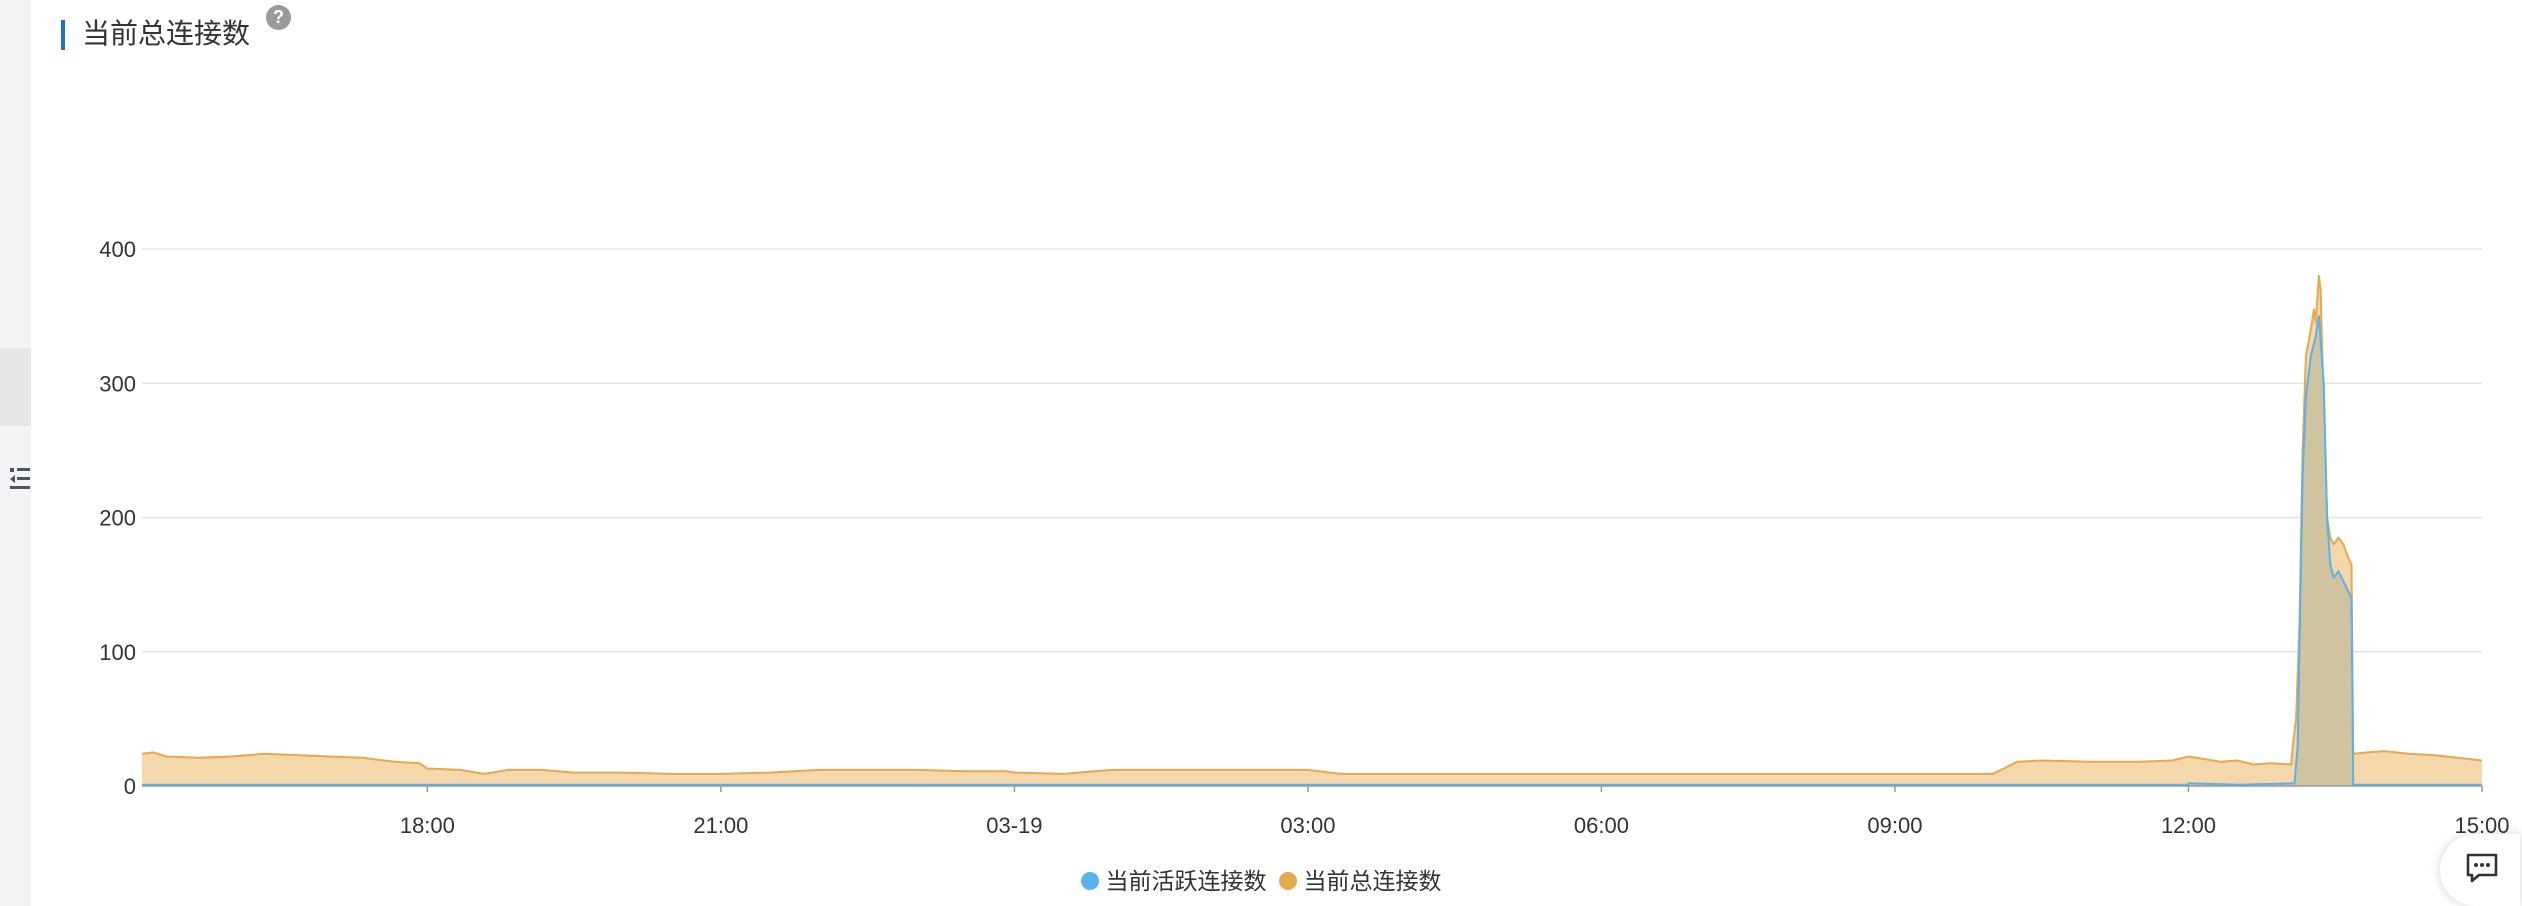 The height and width of the screenshot is (906, 2522). I want to click on y-tick-label: 200, so click(117, 518).